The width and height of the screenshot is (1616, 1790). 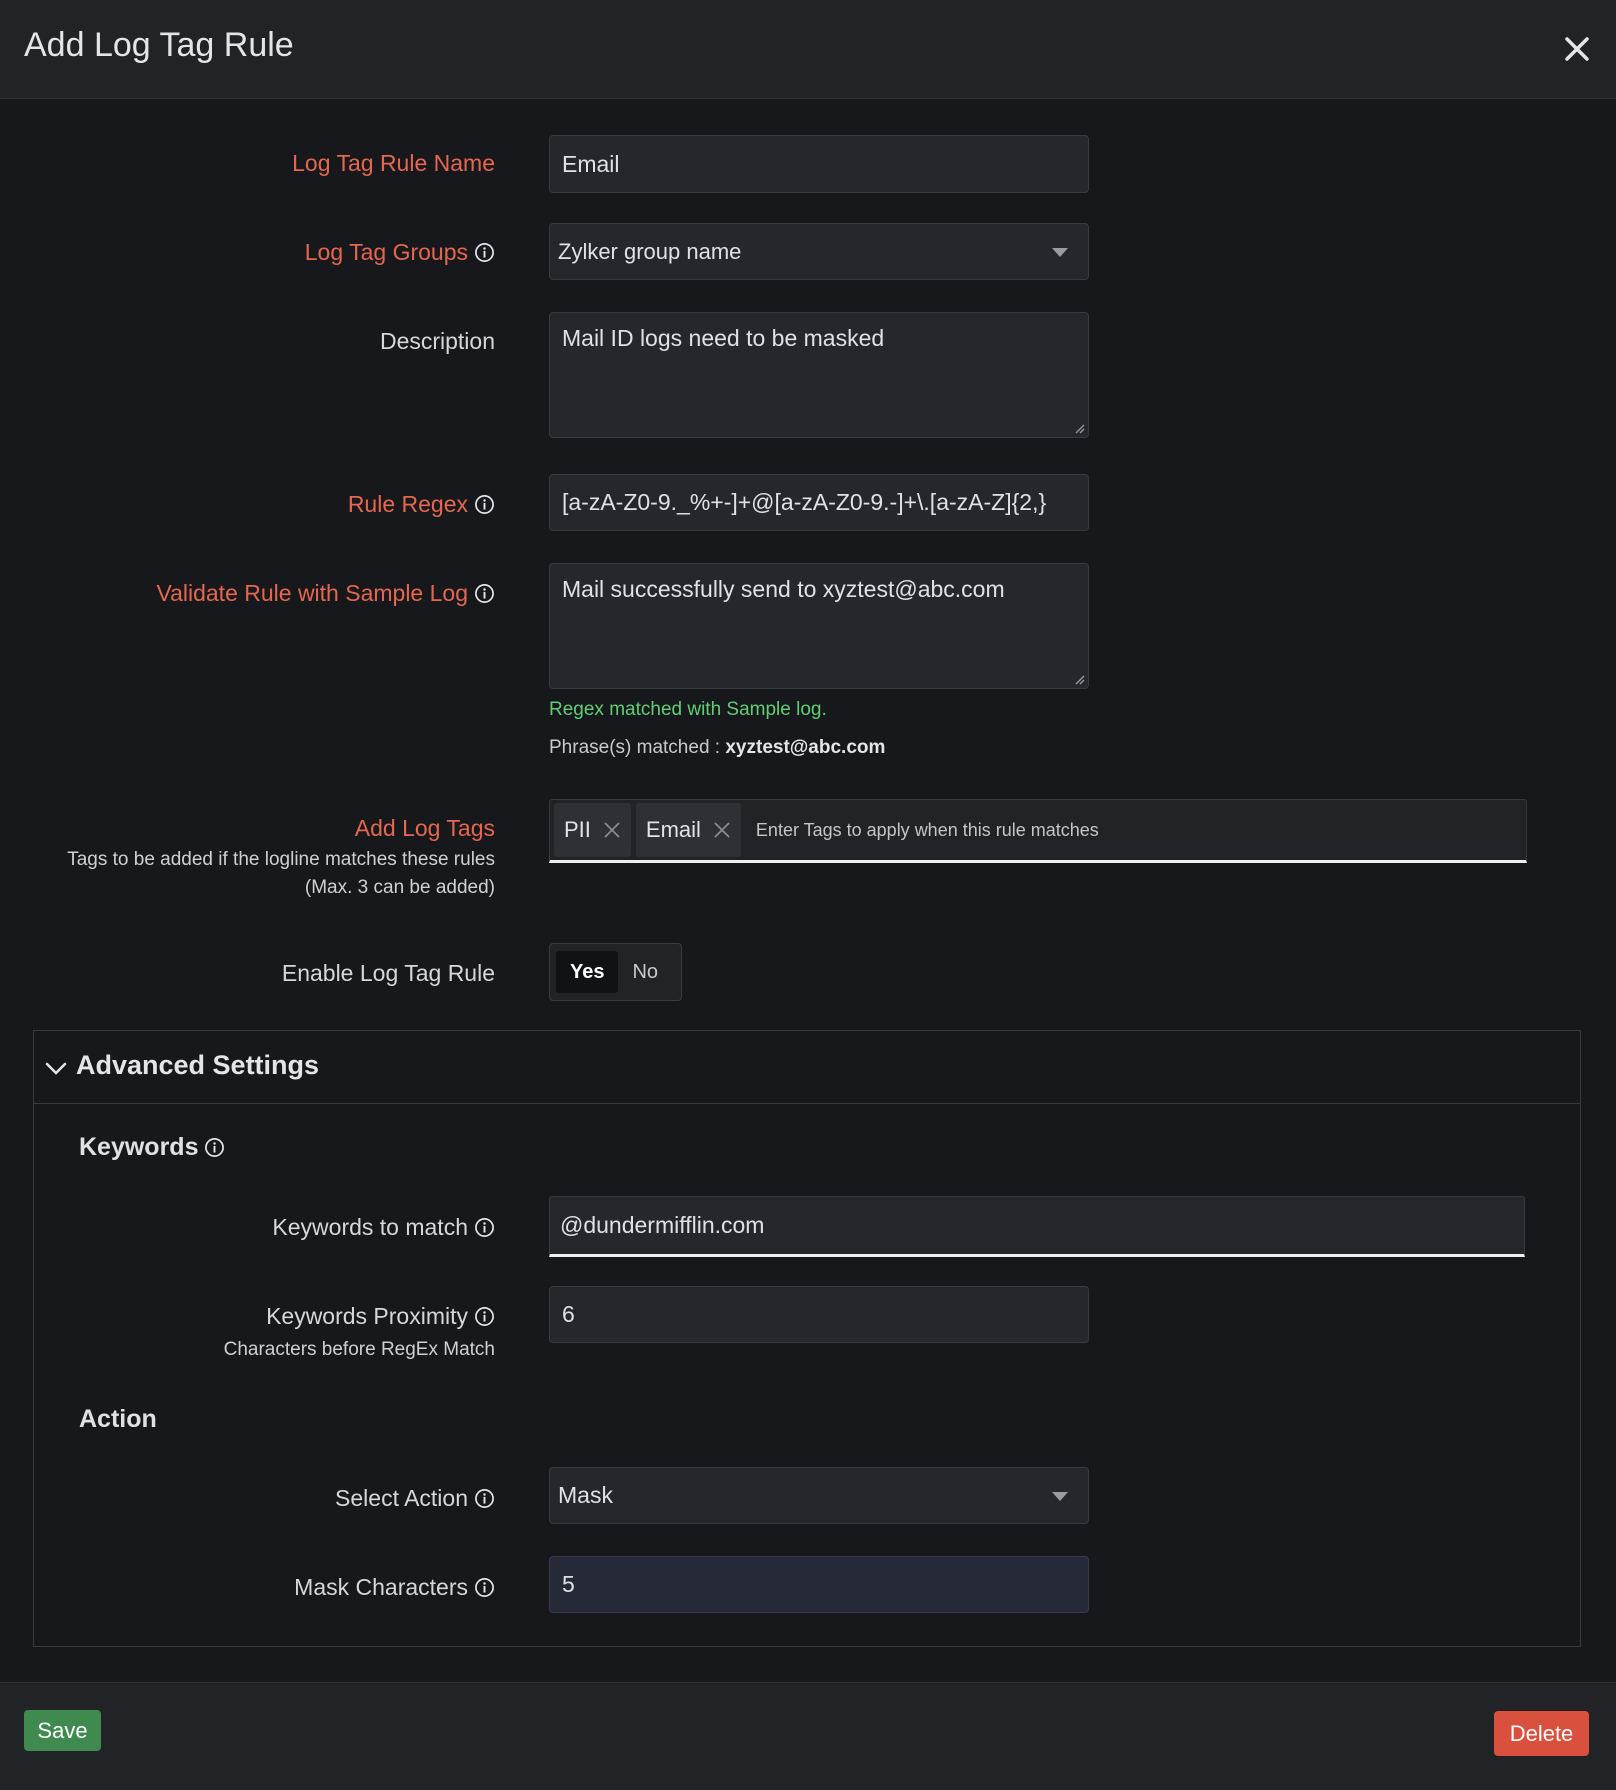 I want to click on enable-yes-option: Yes, so click(x=587, y=972).